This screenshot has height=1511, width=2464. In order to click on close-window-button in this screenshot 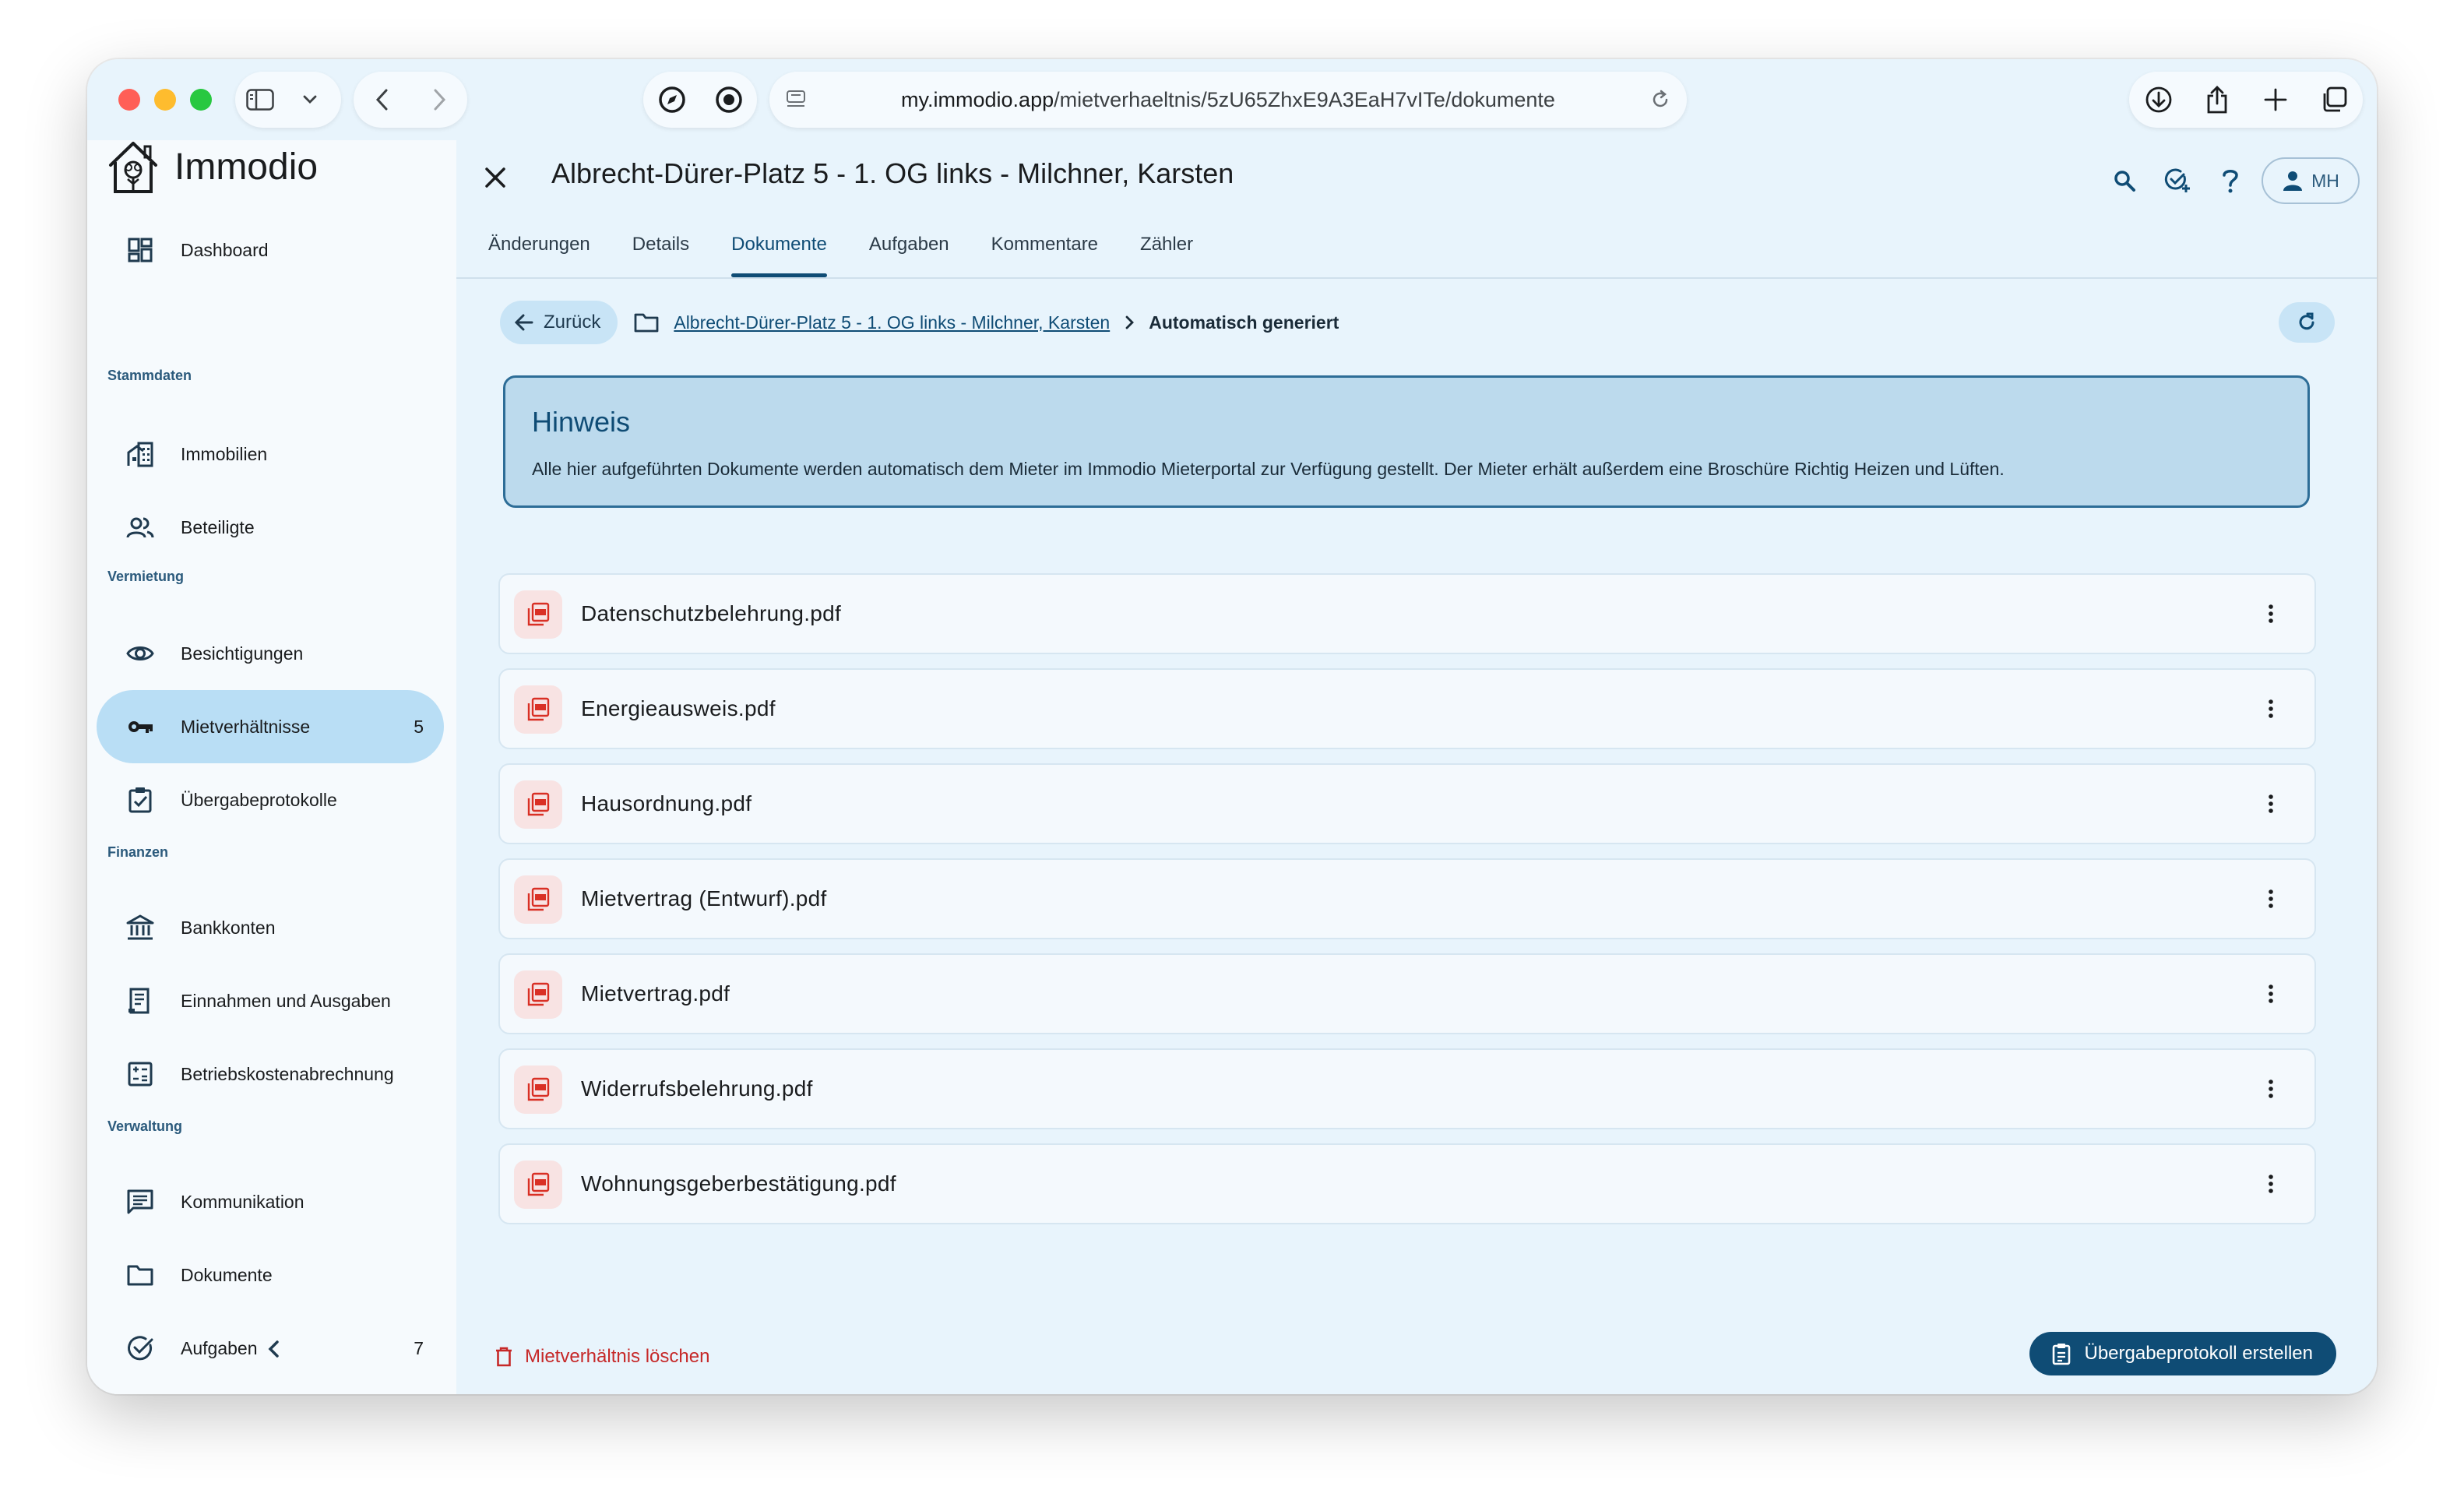, I will do `click(129, 100)`.